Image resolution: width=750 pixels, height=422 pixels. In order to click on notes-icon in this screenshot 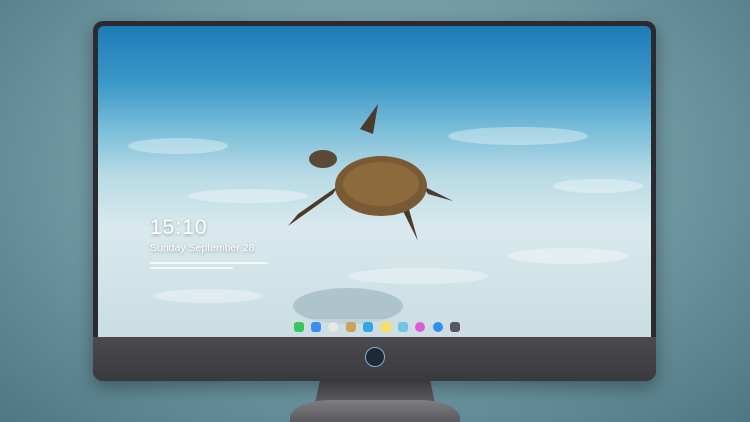, I will do `click(385, 327)`.